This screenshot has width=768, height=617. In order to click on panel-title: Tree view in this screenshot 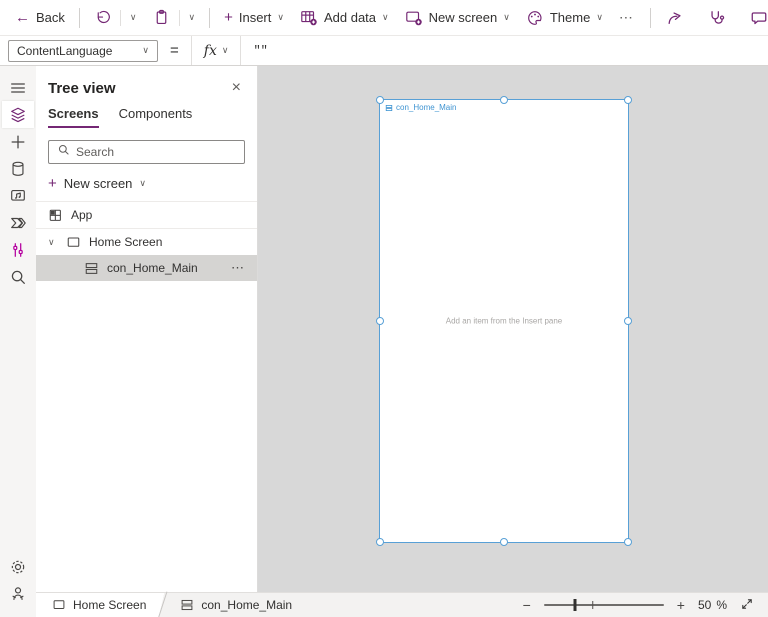, I will do `click(82, 88)`.